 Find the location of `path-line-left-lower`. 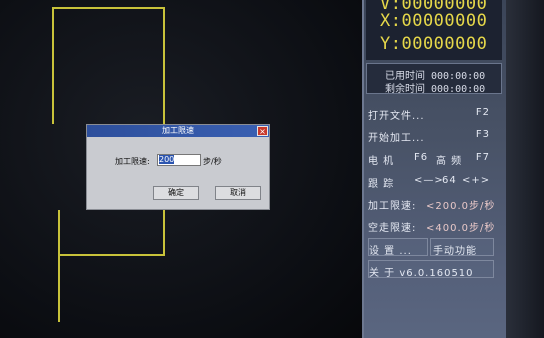

path-line-left-lower is located at coordinates (59, 266).